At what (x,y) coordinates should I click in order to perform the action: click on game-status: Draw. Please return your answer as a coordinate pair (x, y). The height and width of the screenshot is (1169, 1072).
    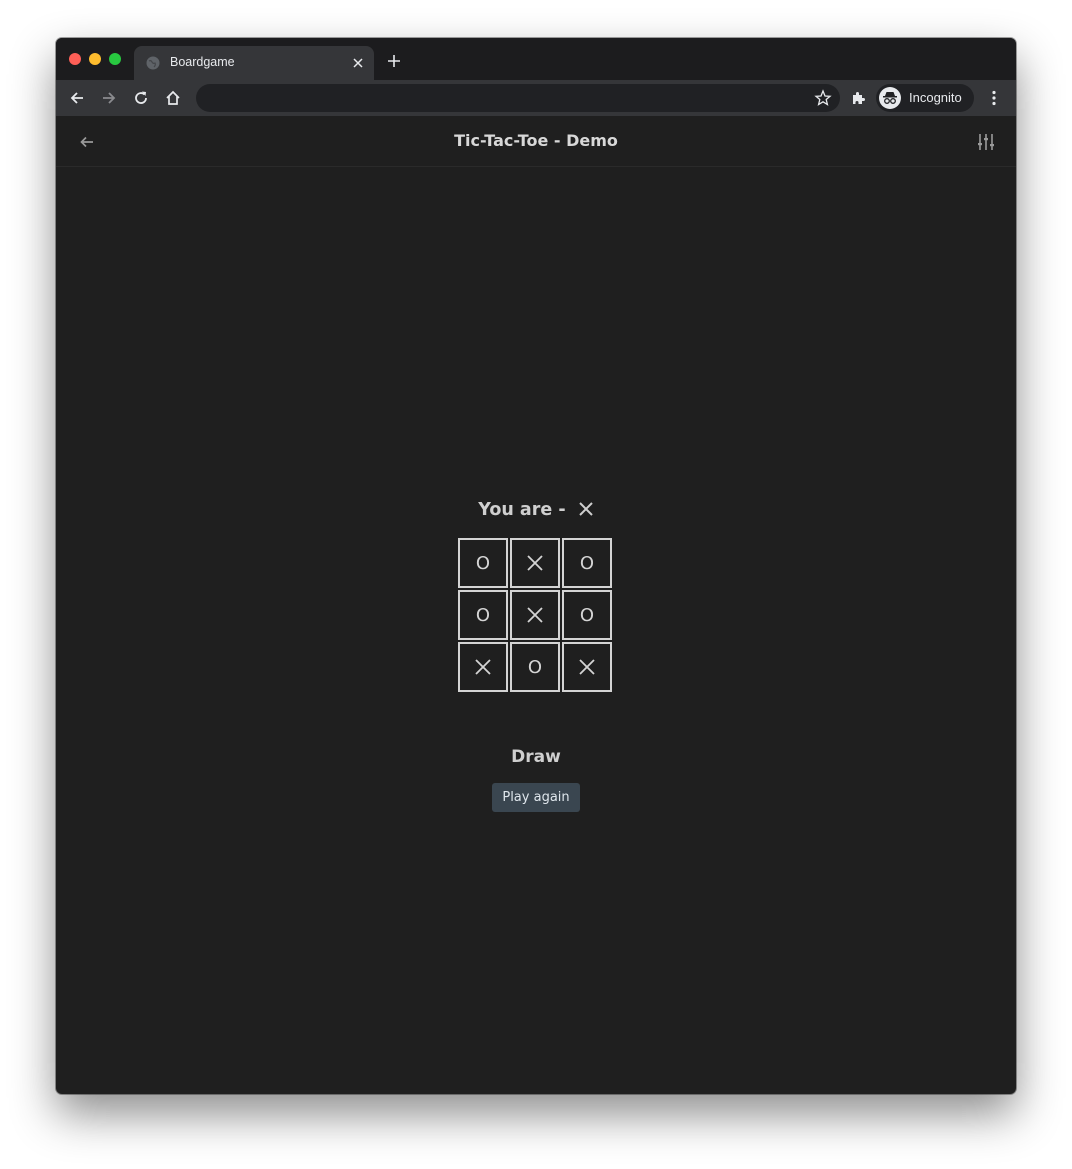
    Looking at the image, I should click on (536, 757).